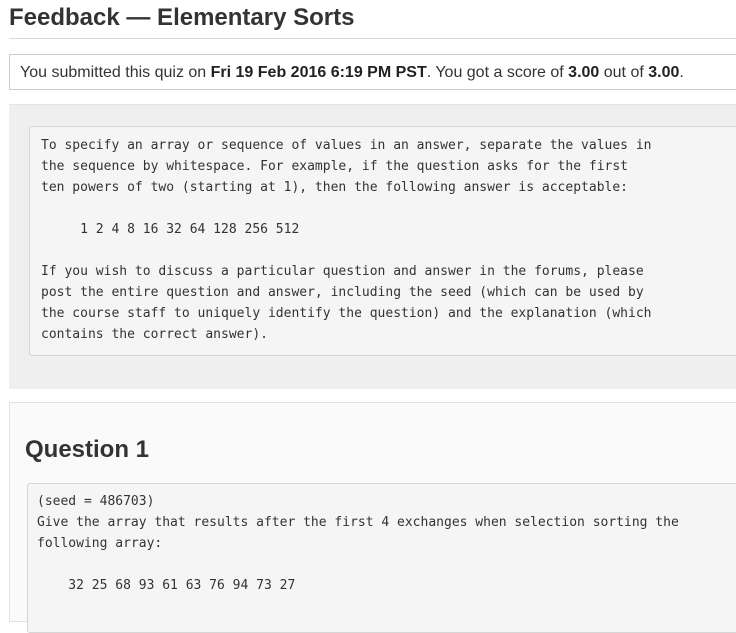  I want to click on score-out-of: out of, so click(624, 72).